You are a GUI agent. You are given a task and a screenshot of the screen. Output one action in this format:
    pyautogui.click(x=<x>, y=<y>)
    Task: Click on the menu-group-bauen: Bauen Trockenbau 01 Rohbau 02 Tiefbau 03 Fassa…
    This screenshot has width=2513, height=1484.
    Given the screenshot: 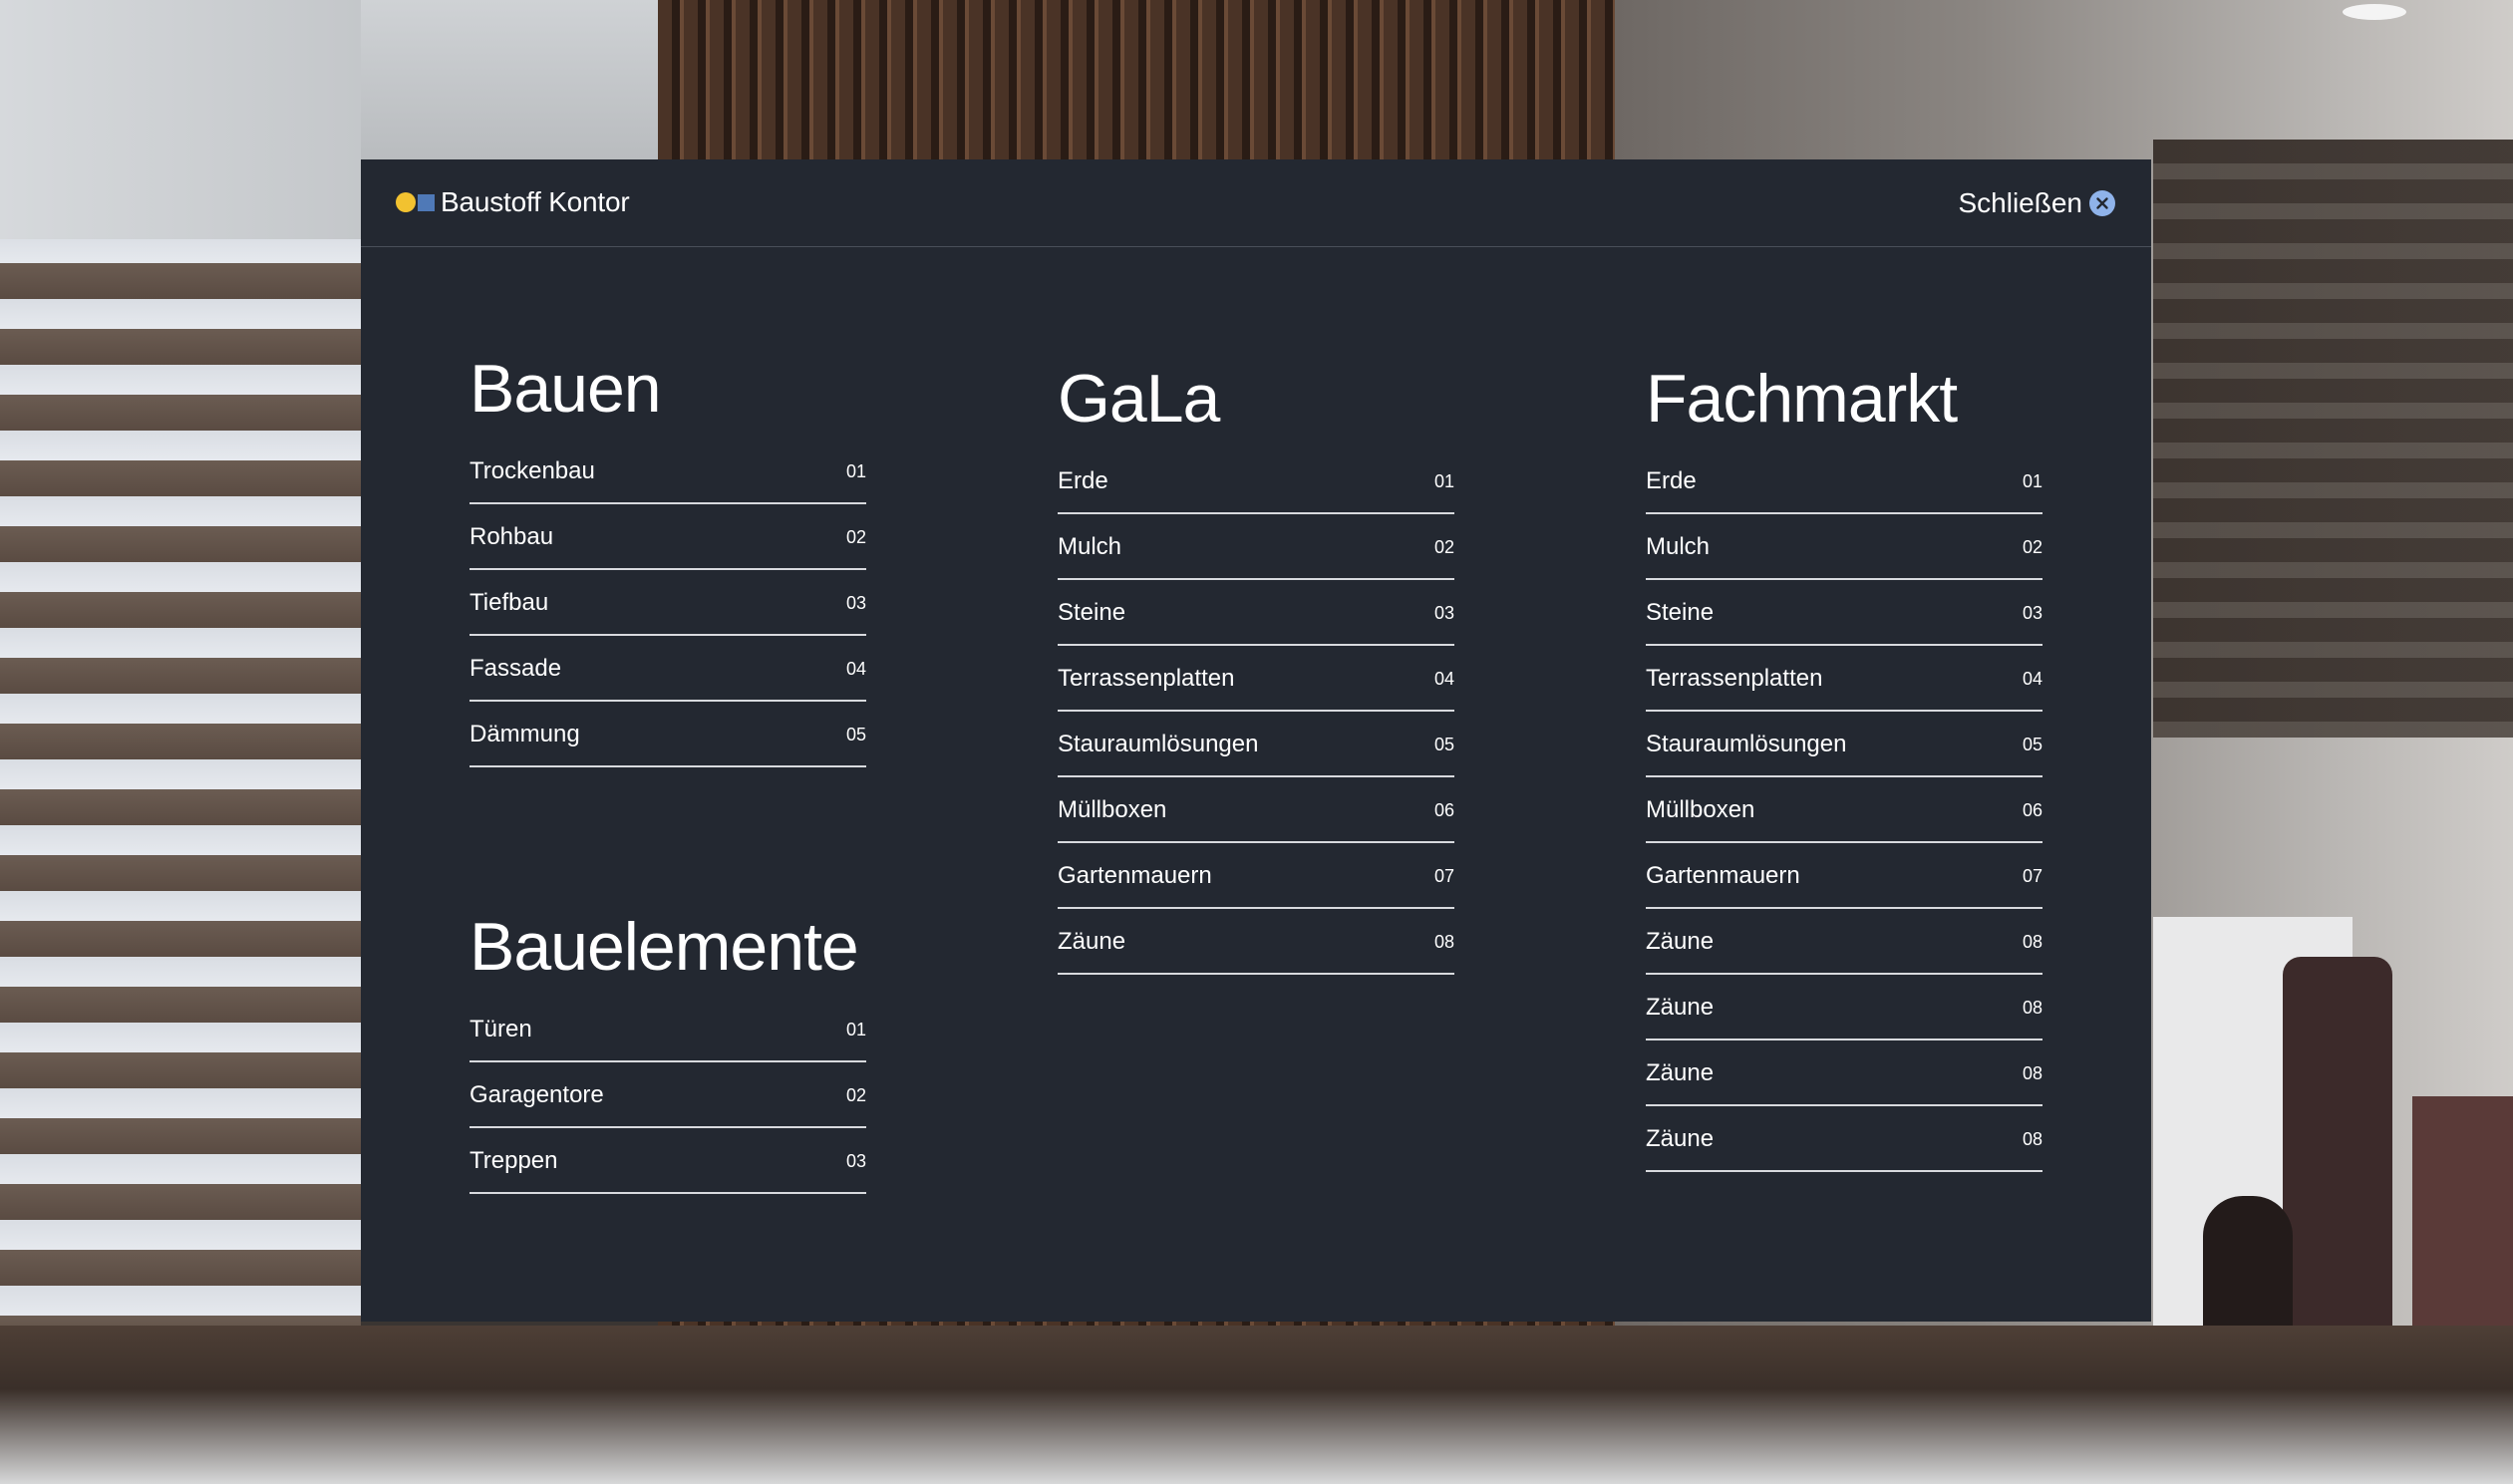 What is the action you would take?
    pyautogui.click(x=668, y=558)
    